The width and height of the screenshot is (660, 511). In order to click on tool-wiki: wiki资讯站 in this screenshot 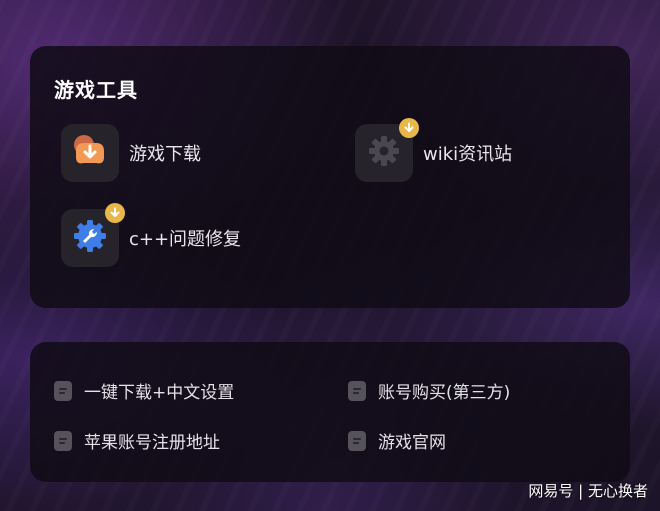, I will do `click(434, 150)`.